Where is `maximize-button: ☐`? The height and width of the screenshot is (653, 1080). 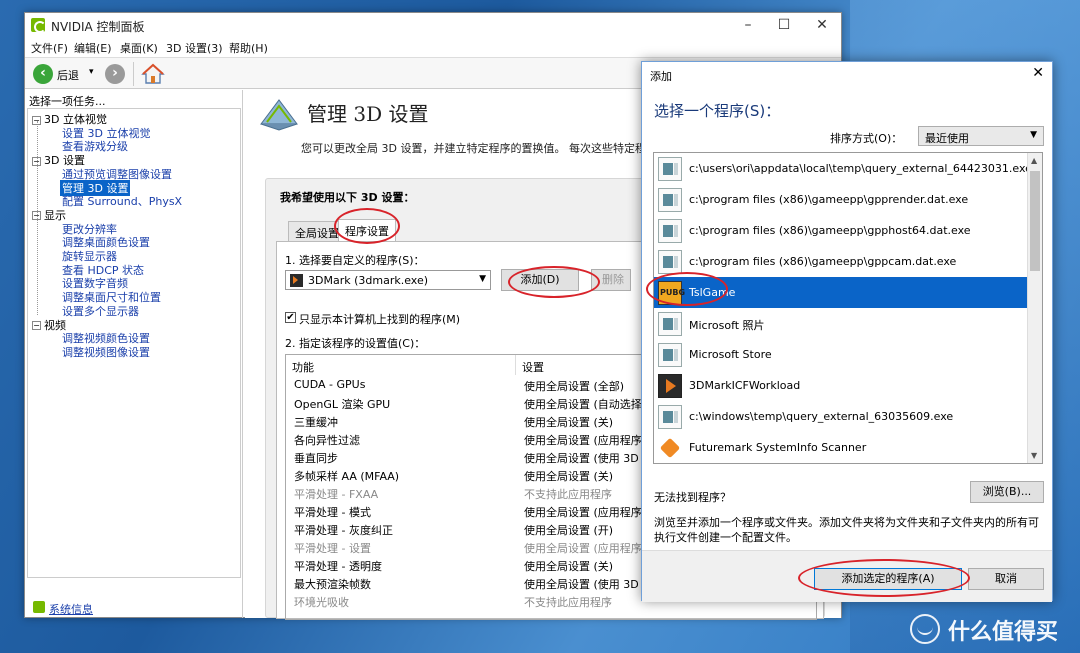 maximize-button: ☐ is located at coordinates (784, 25).